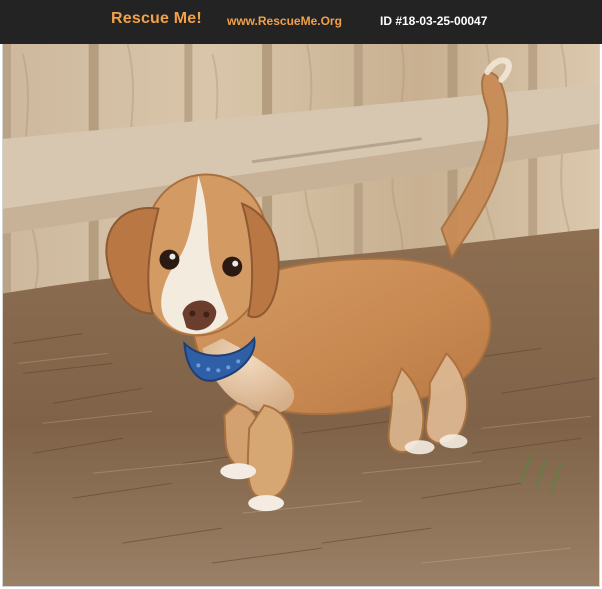 The height and width of the screenshot is (589, 602). What do you see at coordinates (156, 18) in the screenshot?
I see `brand-title: Rescue Me!` at bounding box center [156, 18].